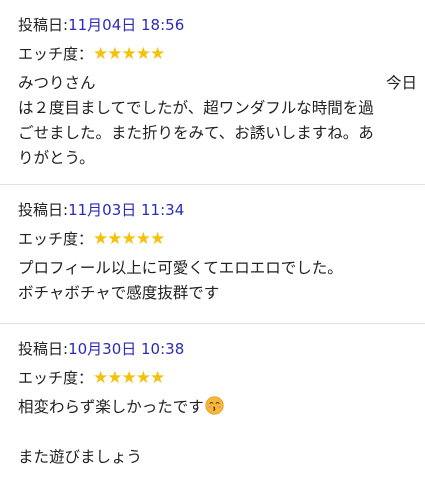 This screenshot has height=480, width=425. Describe the element at coordinates (56, 158) in the screenshot. I see `review-text-line: りがとう。` at that location.